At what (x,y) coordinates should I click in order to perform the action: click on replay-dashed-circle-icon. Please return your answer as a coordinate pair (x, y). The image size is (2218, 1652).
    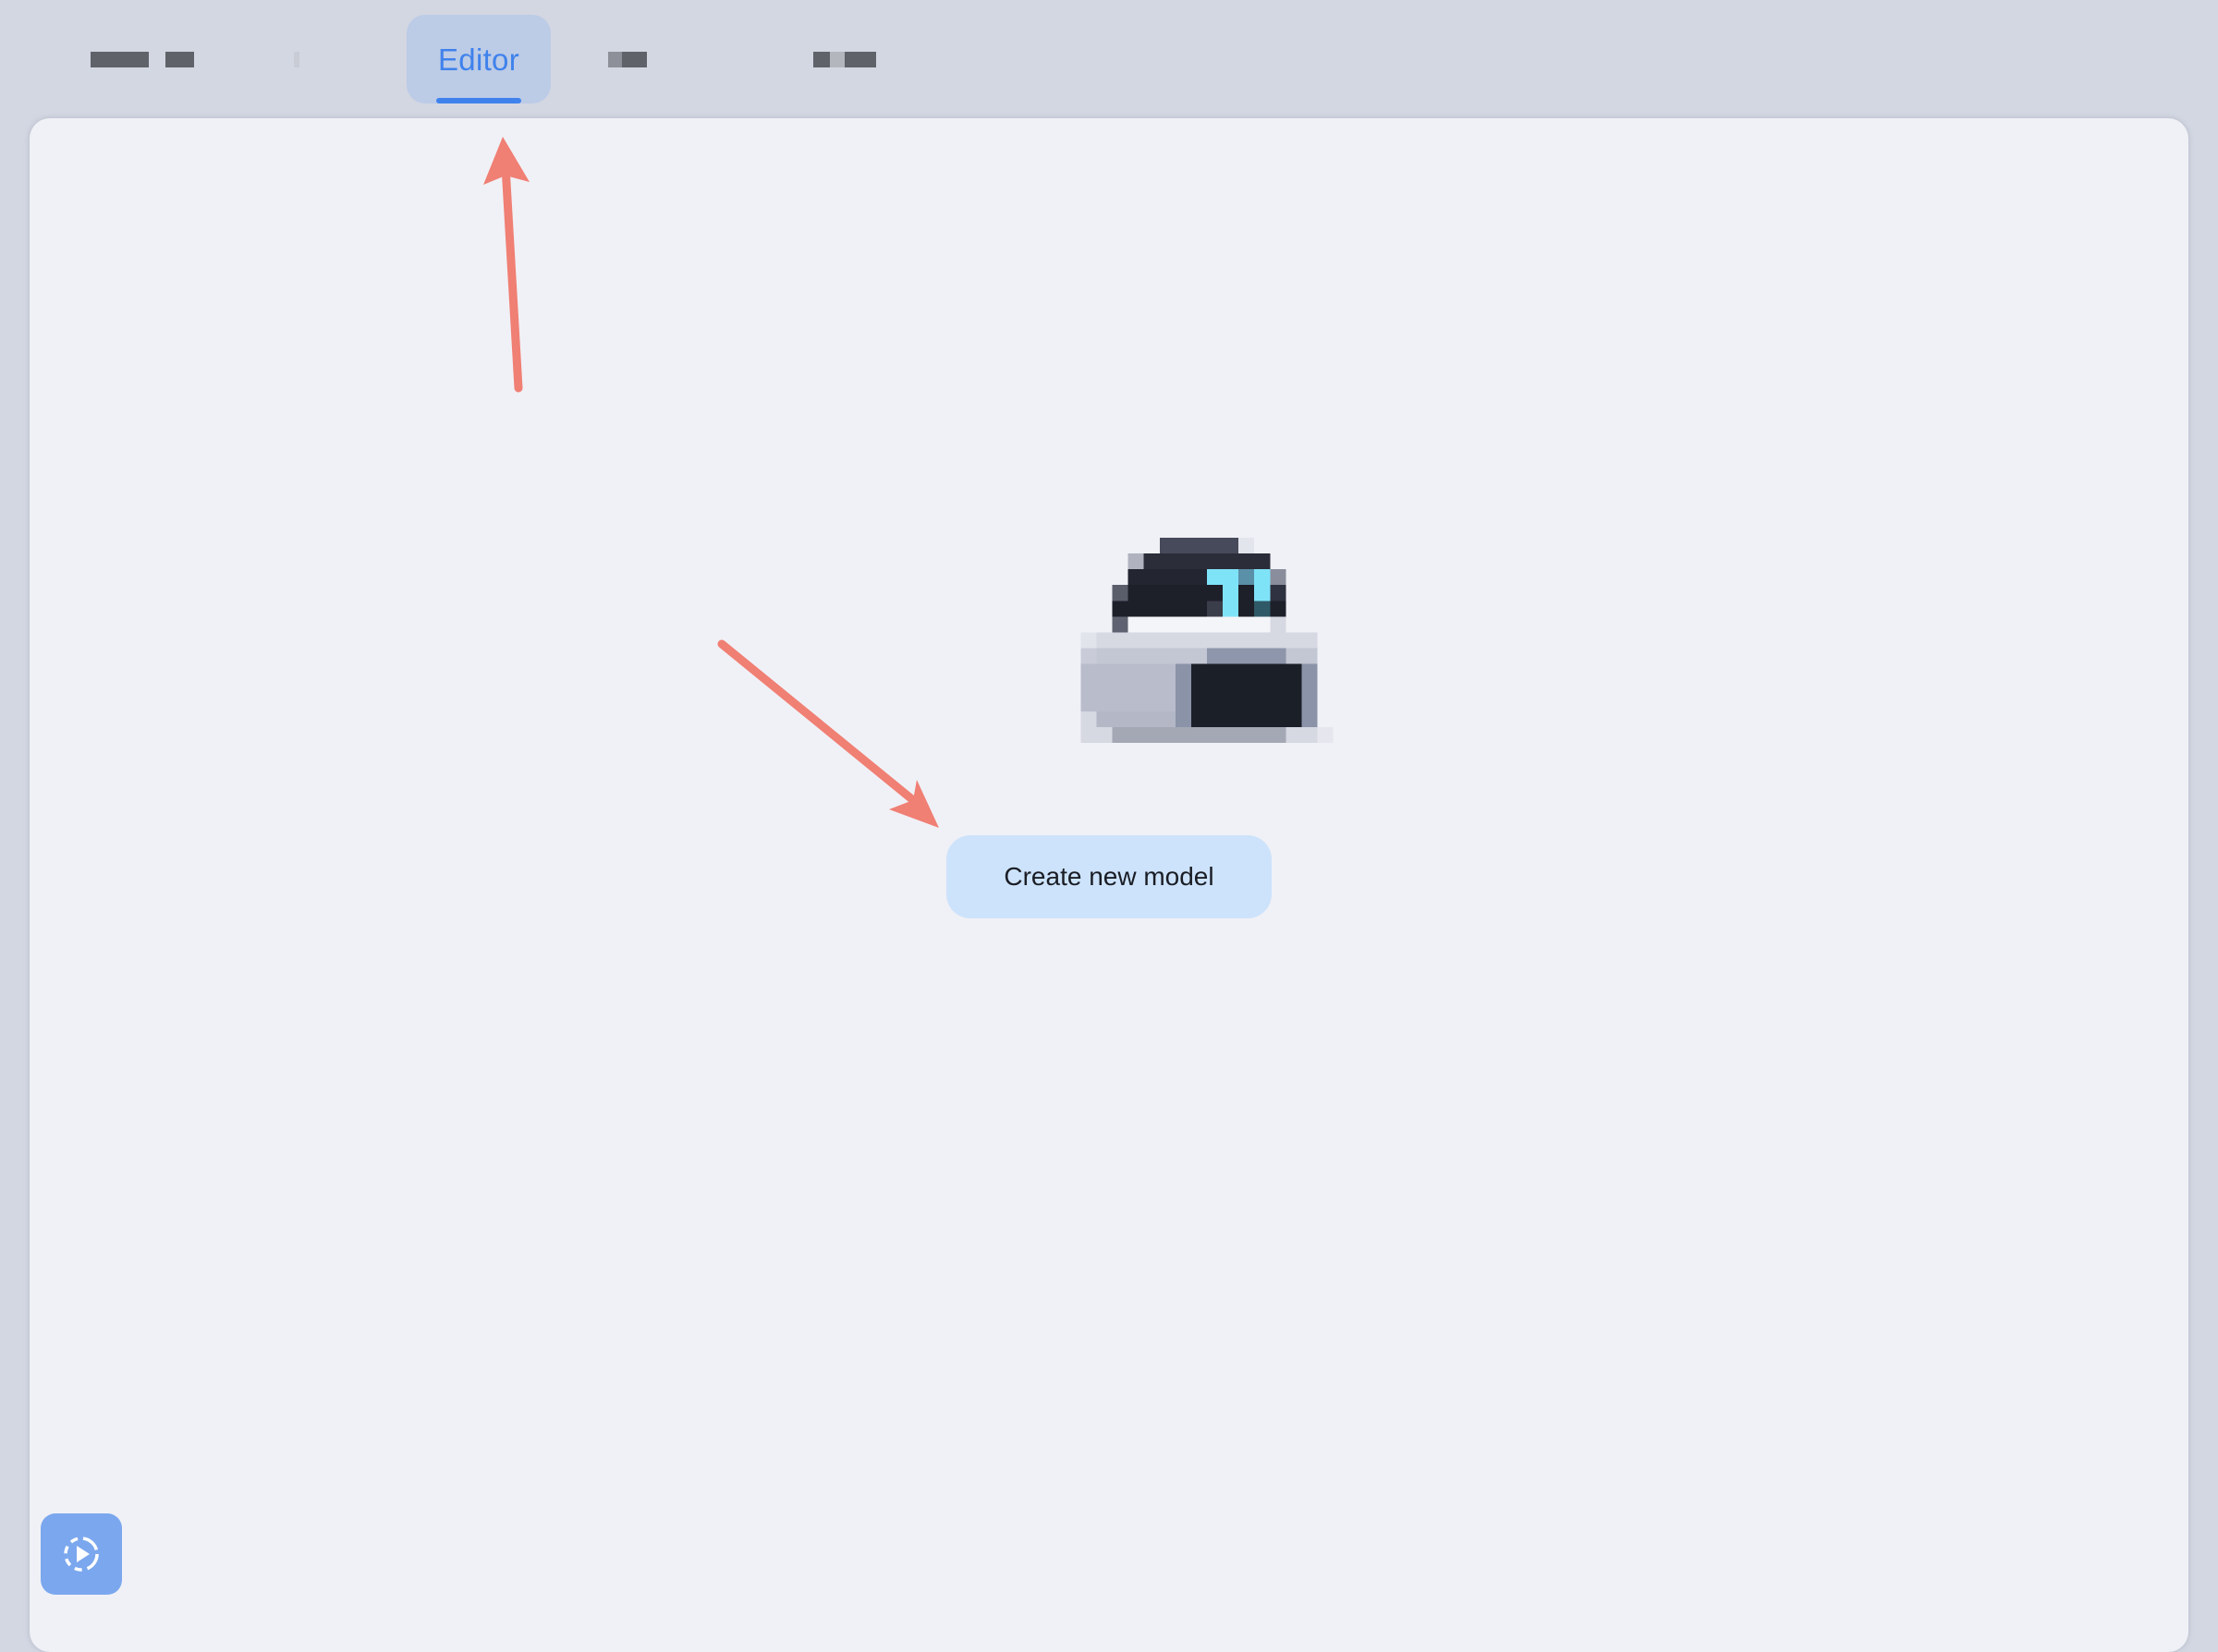
    Looking at the image, I should click on (81, 1554).